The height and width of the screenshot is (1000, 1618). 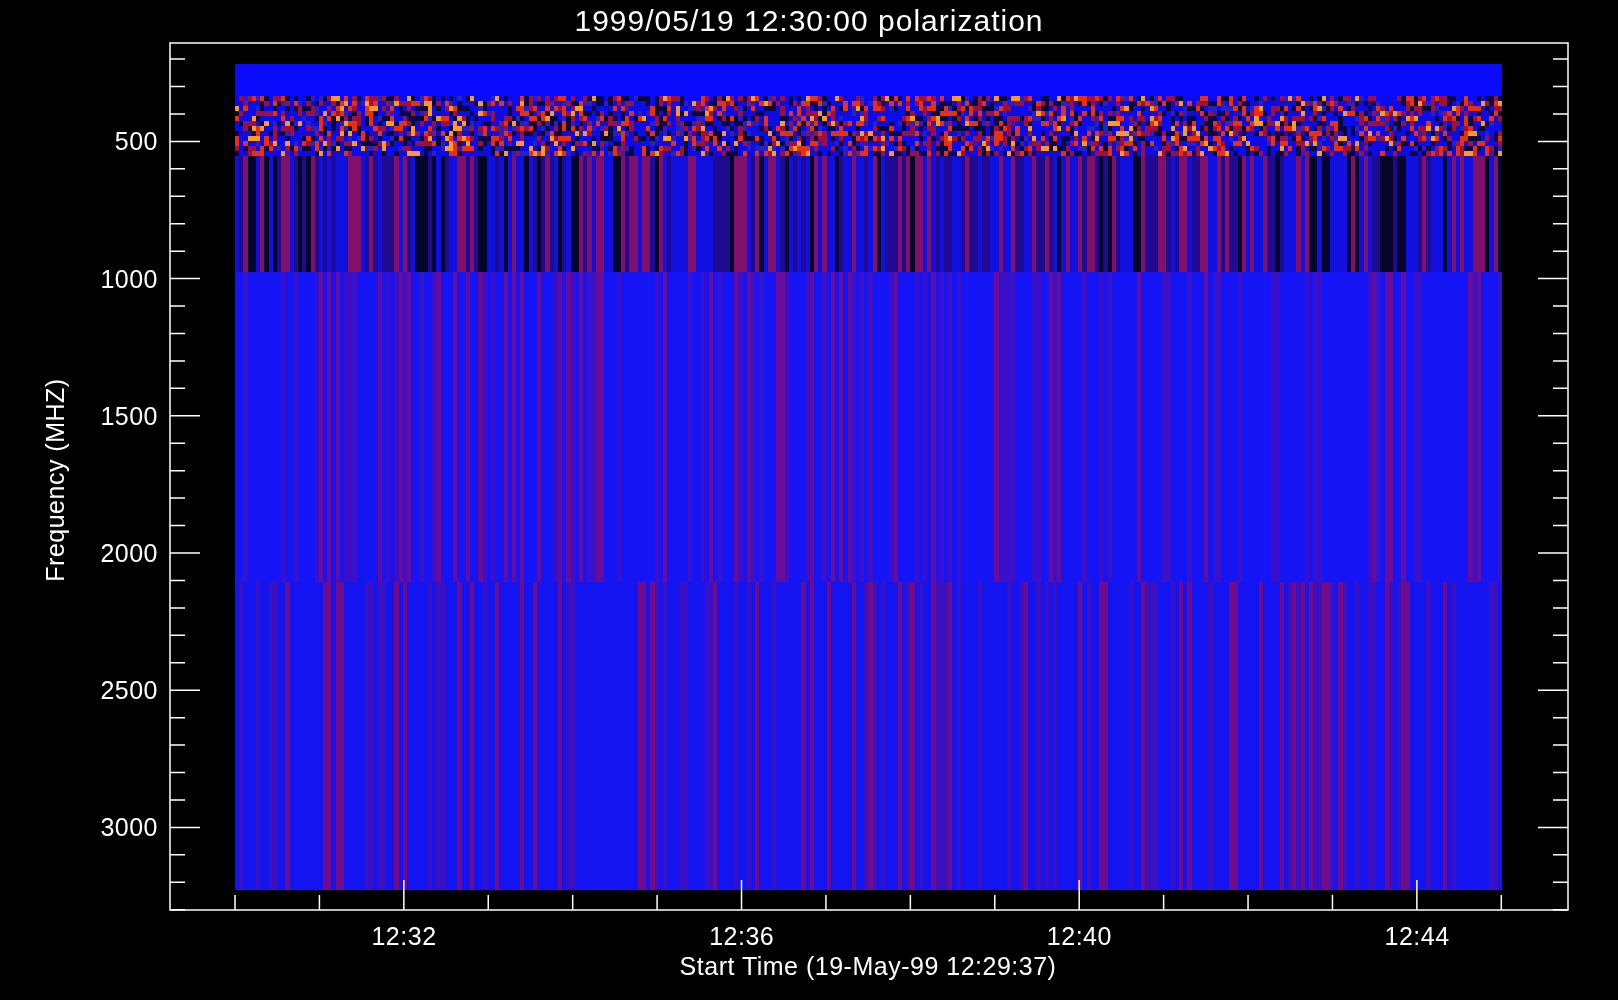 What do you see at coordinates (129, 553) in the screenshot?
I see `y-tick-label: 2000` at bounding box center [129, 553].